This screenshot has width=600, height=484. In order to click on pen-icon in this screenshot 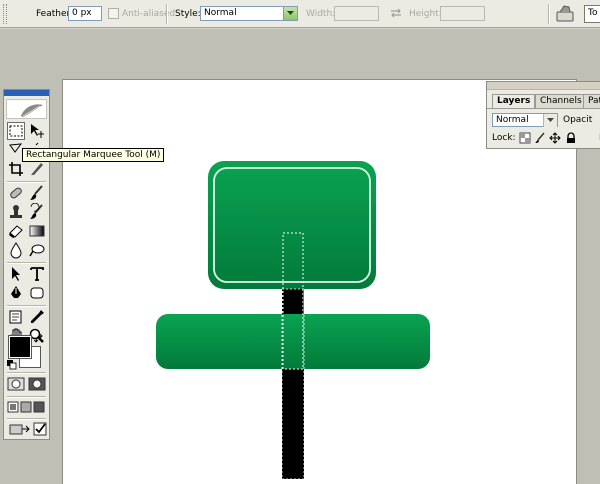, I will do `click(16, 293)`.